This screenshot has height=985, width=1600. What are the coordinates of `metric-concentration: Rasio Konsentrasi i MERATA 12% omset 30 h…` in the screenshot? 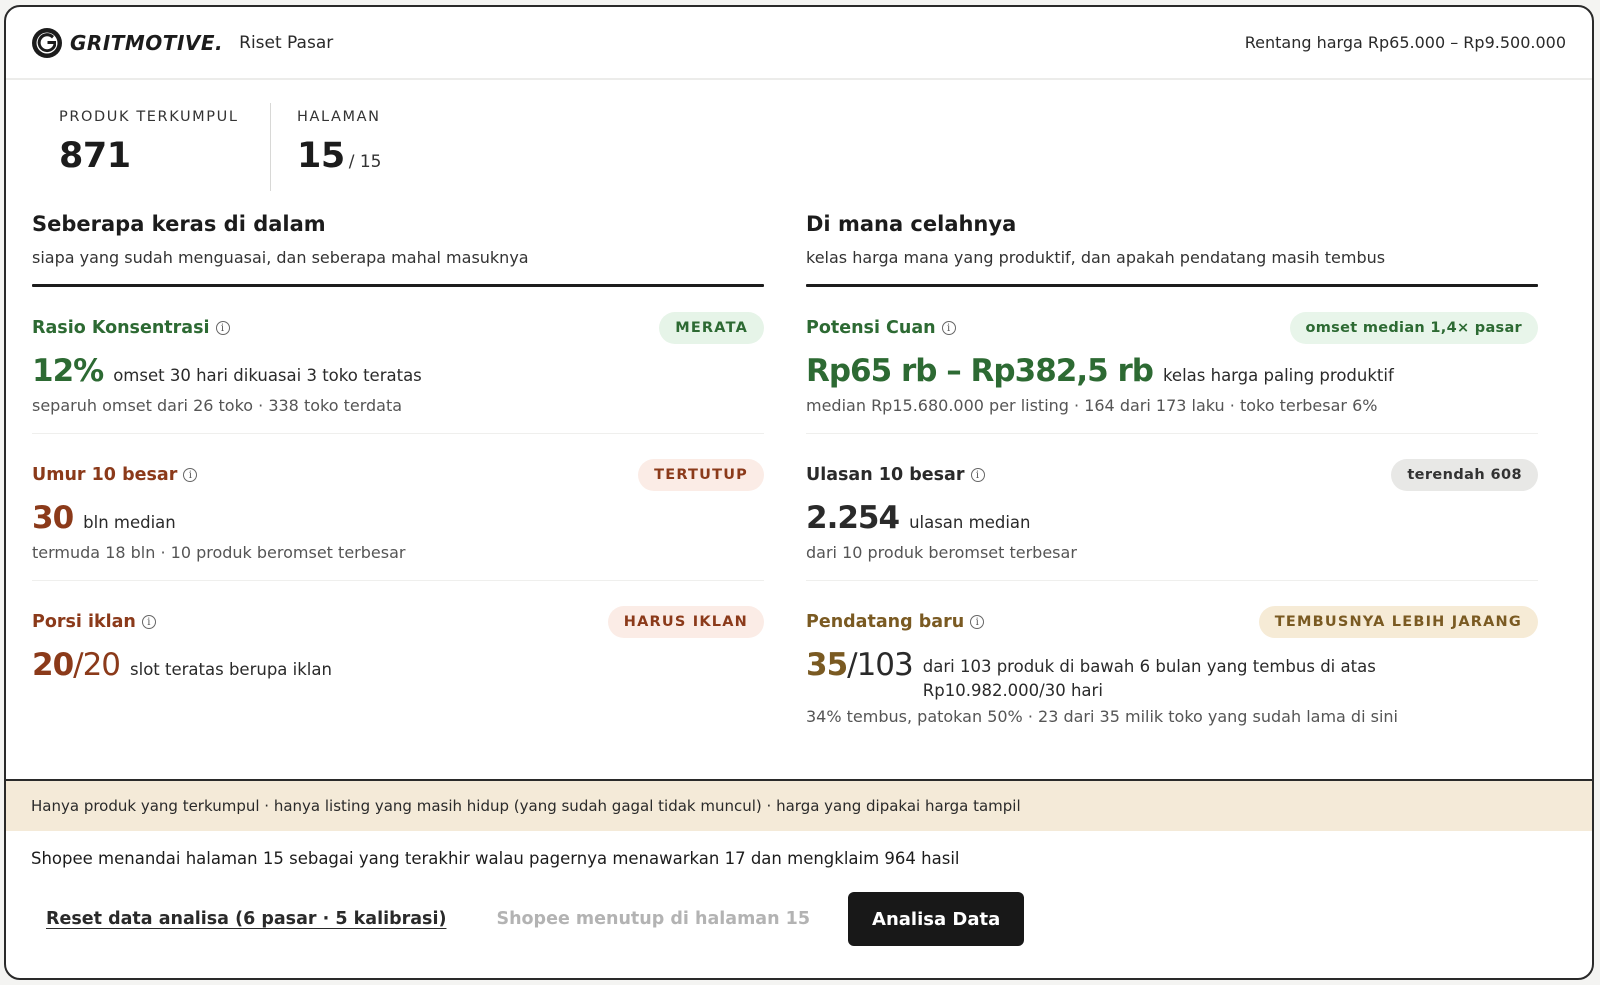 It's located at (398, 360).